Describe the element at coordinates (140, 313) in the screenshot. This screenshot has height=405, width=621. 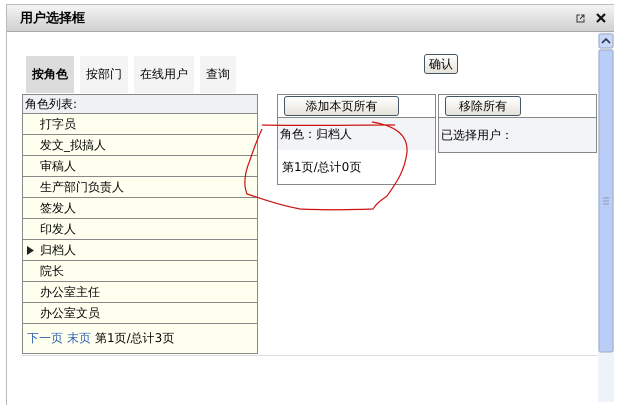
I see `role-item: 办公室文员` at that location.